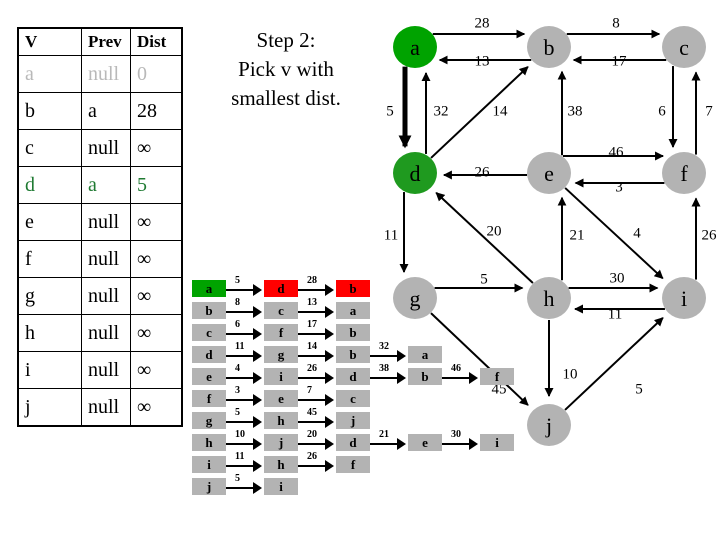 The width and height of the screenshot is (720, 540). What do you see at coordinates (389, 374) in the screenshot?
I see `adjacency-arrow: 38` at bounding box center [389, 374].